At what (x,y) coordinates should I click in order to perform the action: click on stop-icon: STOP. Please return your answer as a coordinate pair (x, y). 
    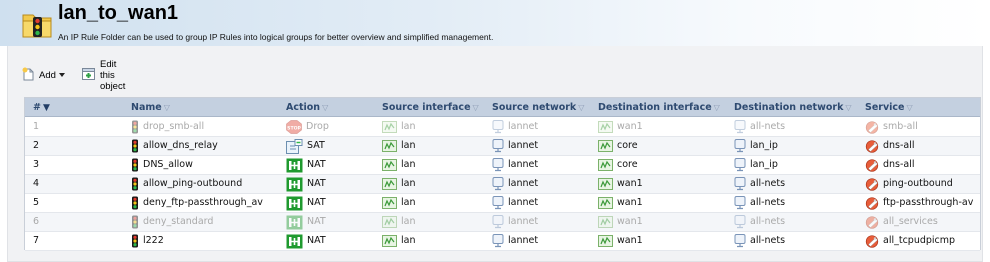
    Looking at the image, I should click on (294, 127).